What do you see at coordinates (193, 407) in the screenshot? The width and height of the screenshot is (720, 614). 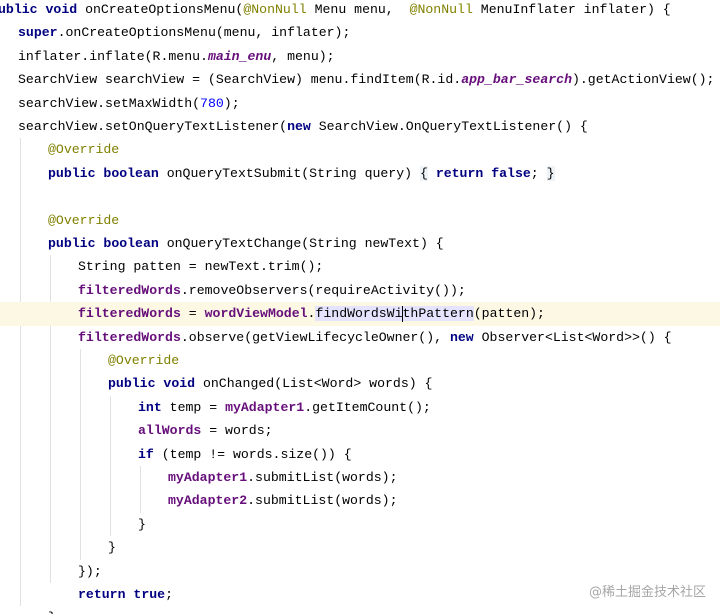 I see `code-token: temp =` at bounding box center [193, 407].